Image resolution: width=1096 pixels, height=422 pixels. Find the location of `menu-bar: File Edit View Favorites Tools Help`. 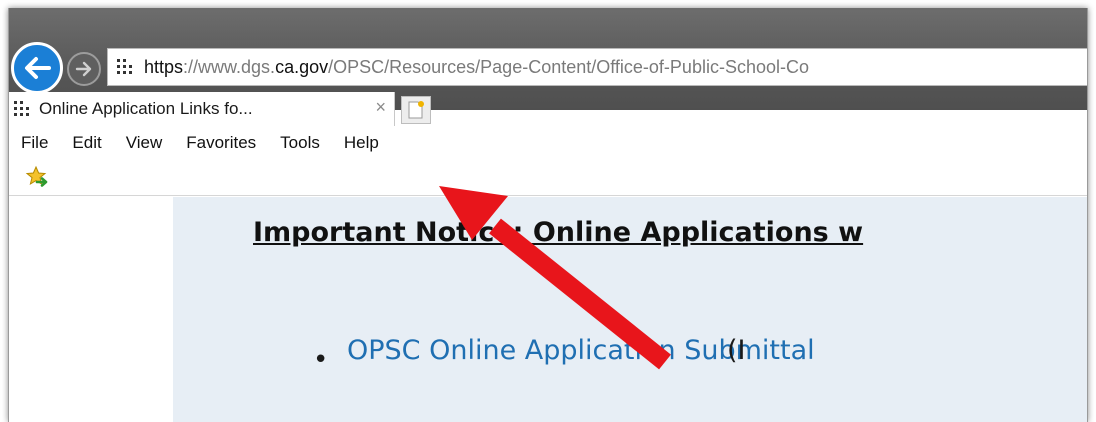

menu-bar: File Edit View Favorites Tools Help is located at coordinates (548, 143).